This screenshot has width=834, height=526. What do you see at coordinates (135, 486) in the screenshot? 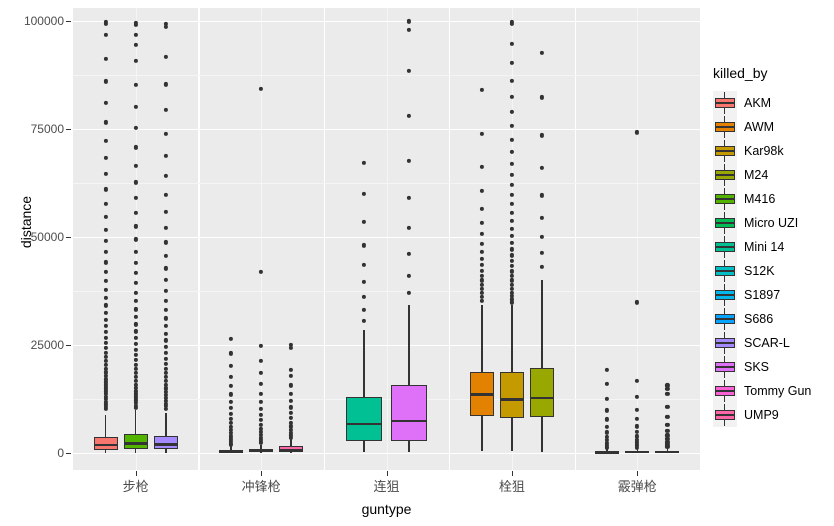
I see `x-axis-tick-label: 步枪` at bounding box center [135, 486].